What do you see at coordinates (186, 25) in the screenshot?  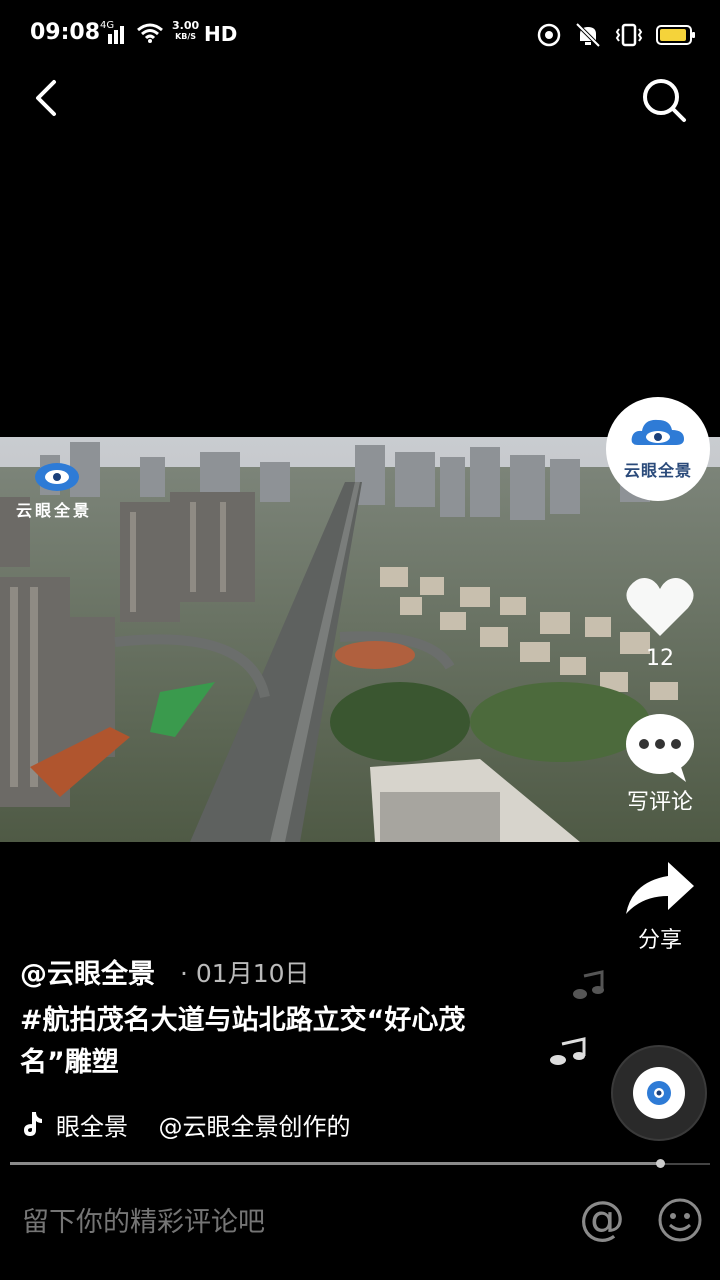 I see `net-speed-value: 3.00` at bounding box center [186, 25].